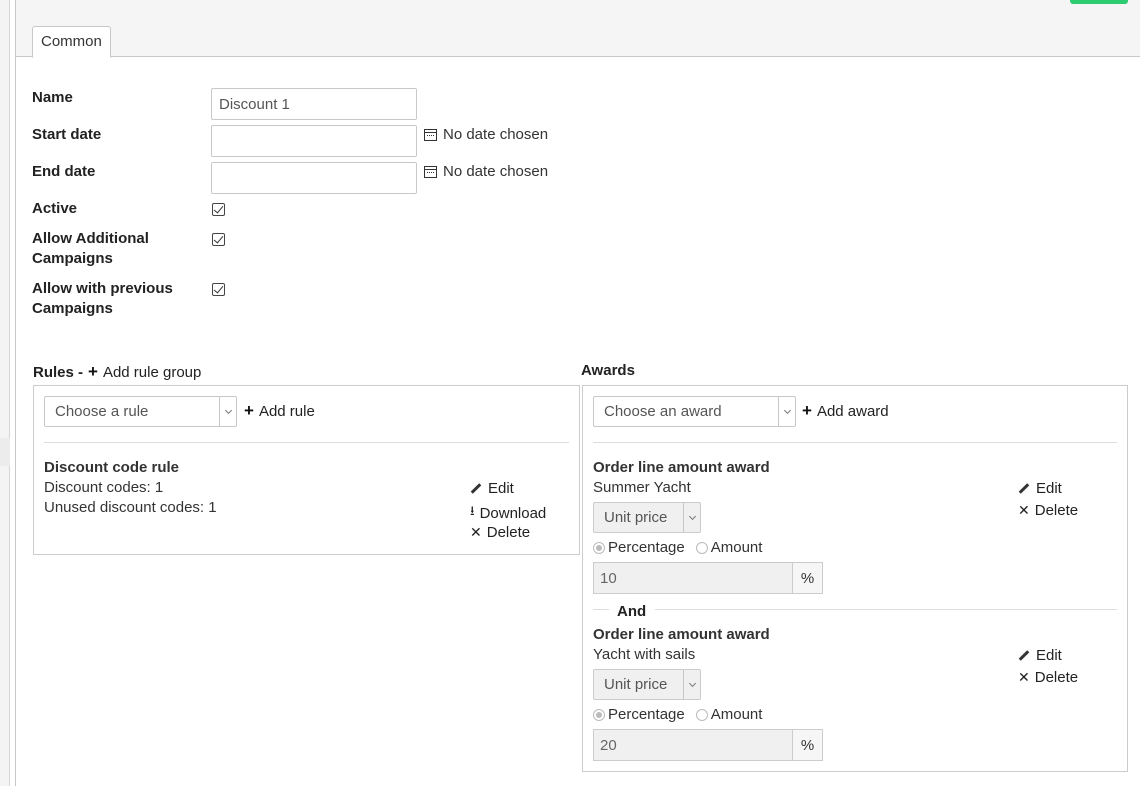  I want to click on add-award-label: Add award, so click(852, 411).